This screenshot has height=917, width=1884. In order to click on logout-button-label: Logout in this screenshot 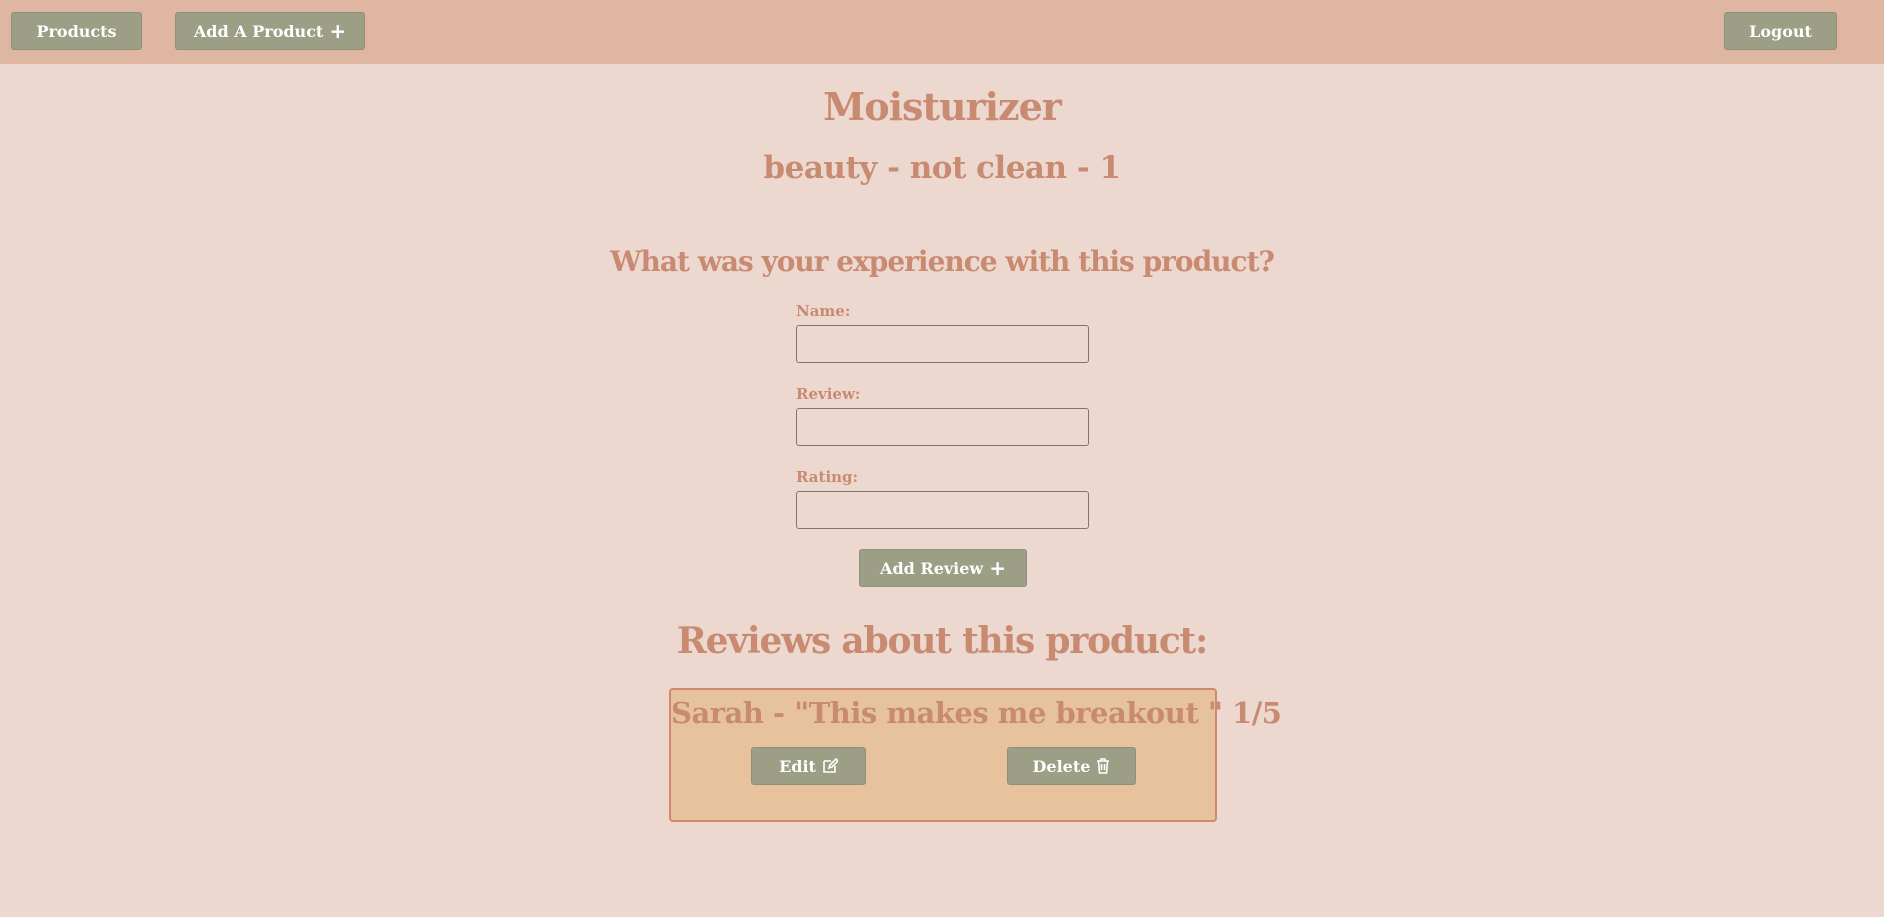, I will do `click(1780, 31)`.